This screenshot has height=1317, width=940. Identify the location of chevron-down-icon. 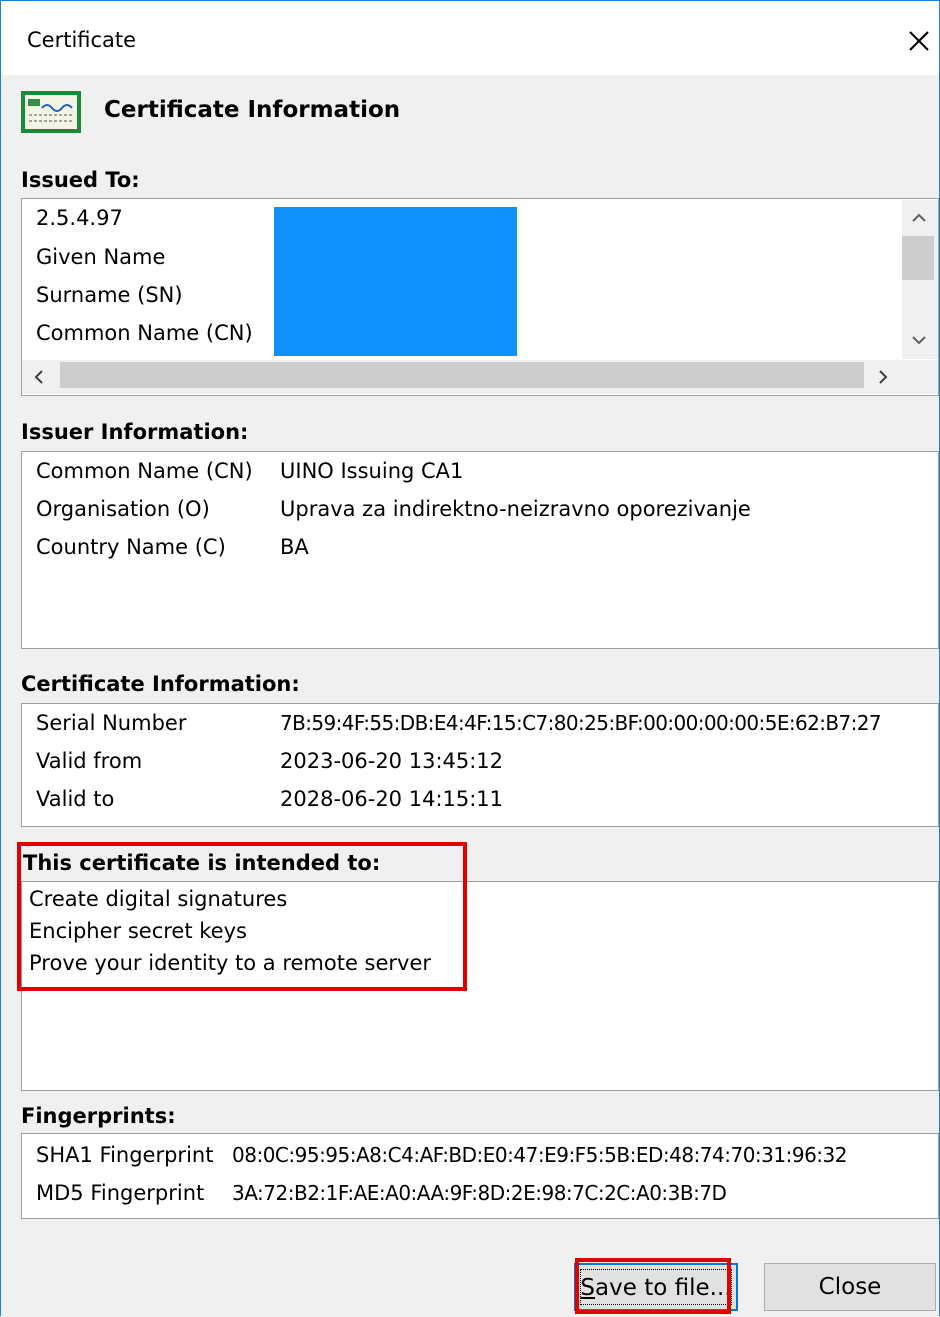
(919, 340).